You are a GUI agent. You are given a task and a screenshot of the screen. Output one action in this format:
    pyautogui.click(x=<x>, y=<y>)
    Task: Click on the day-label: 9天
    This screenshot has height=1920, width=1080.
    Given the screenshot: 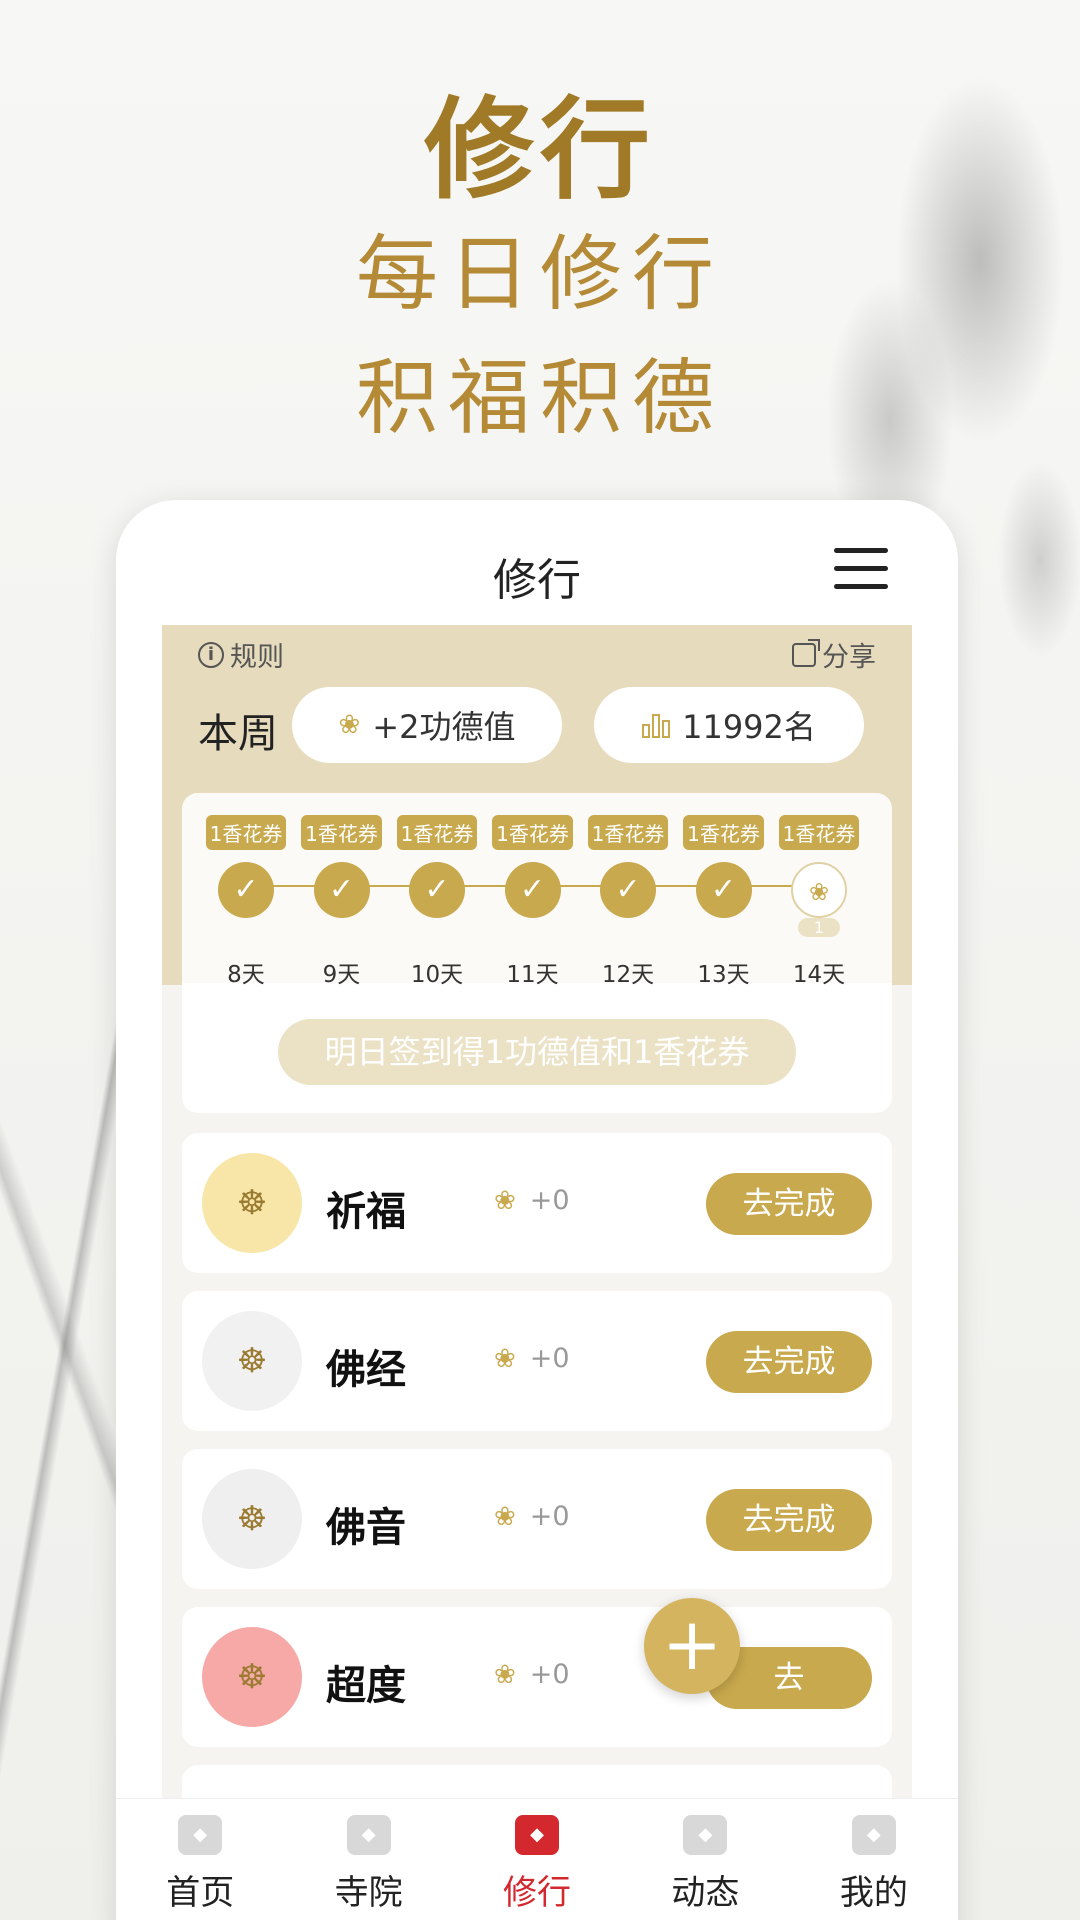 What is the action you would take?
    pyautogui.click(x=341, y=975)
    